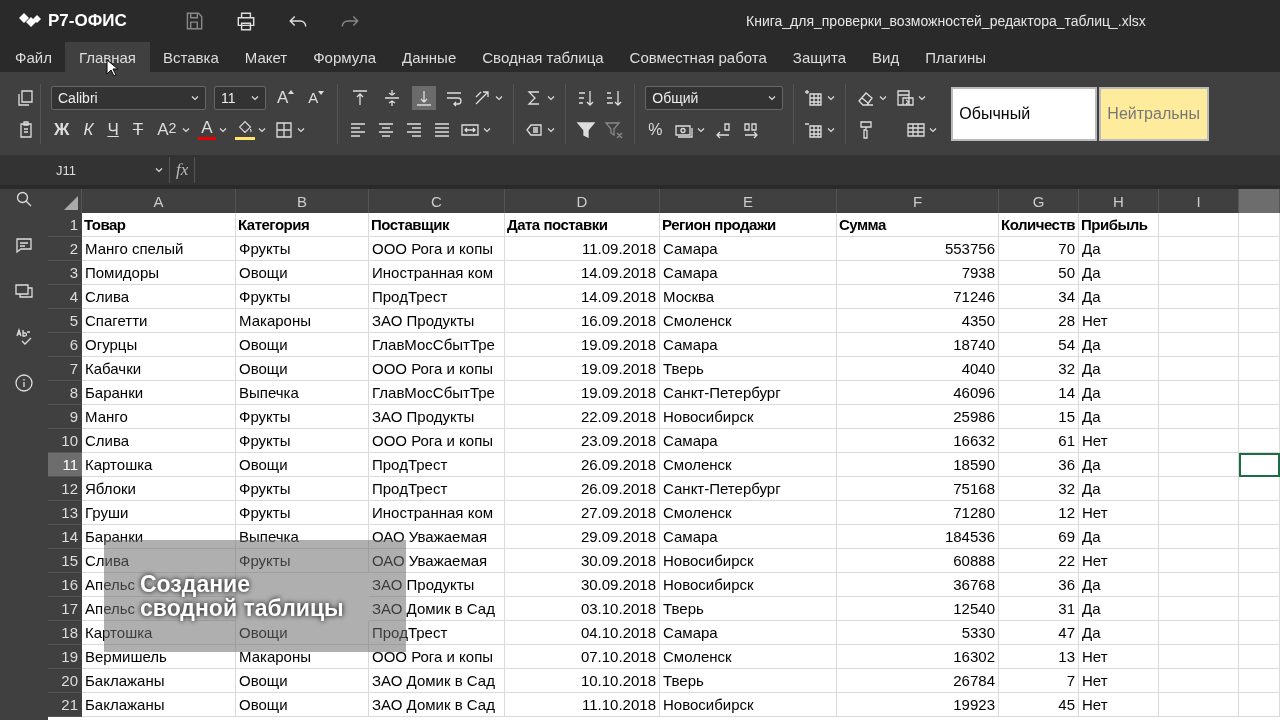 The image size is (1280, 720). I want to click on spellcheck-icon, so click(24, 337).